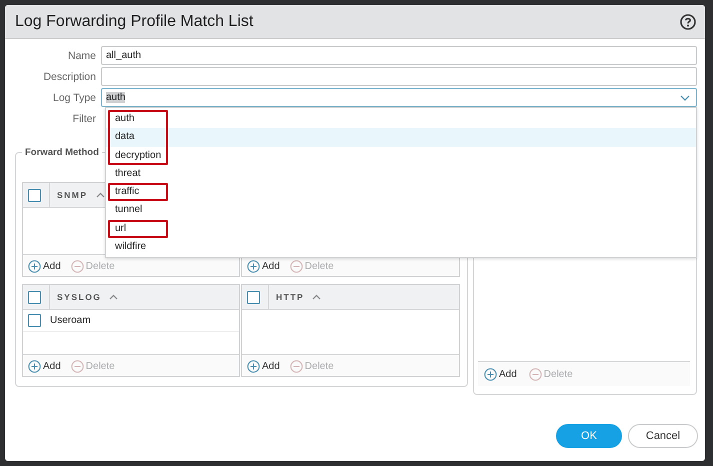 The image size is (713, 466). What do you see at coordinates (401, 229) in the screenshot?
I see `dropdown-option: url` at bounding box center [401, 229].